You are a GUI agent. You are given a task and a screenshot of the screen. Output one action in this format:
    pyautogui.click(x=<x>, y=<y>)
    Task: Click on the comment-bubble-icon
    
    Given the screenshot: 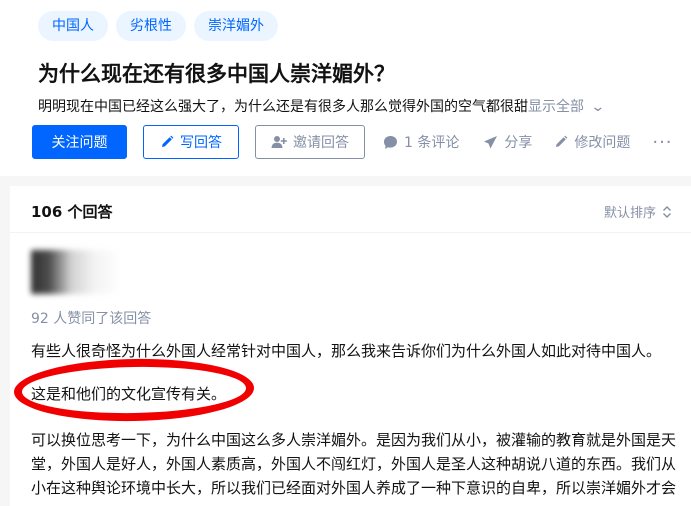 What is the action you would take?
    pyautogui.click(x=390, y=142)
    